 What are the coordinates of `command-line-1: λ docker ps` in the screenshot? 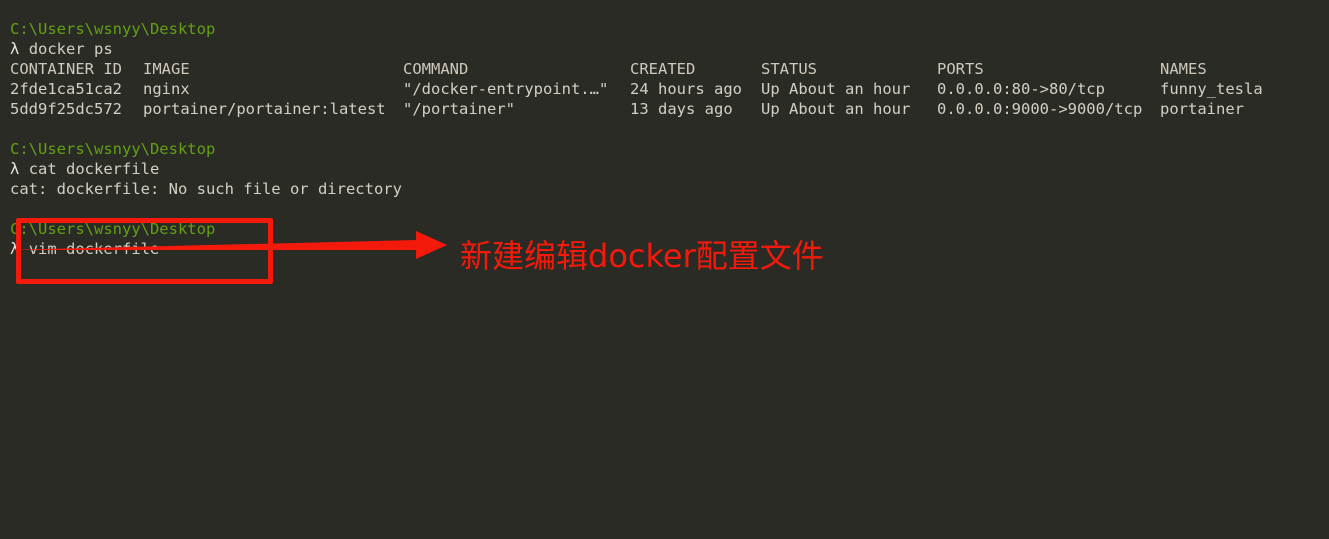 It's located at (61, 49).